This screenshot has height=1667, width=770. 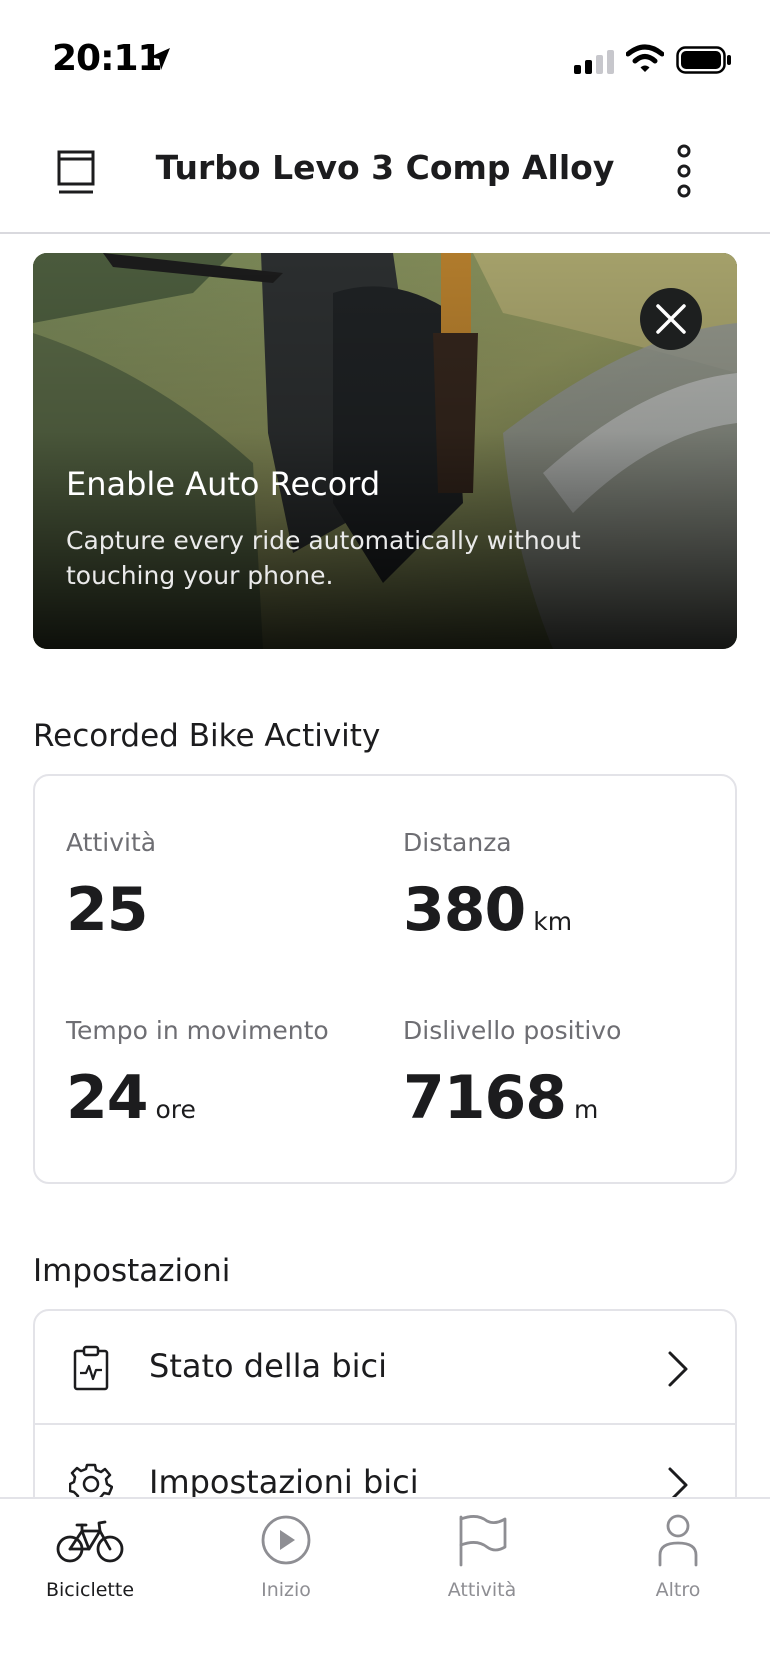 What do you see at coordinates (284, 1482) in the screenshot?
I see `settings-item-label: Impostazioni bici` at bounding box center [284, 1482].